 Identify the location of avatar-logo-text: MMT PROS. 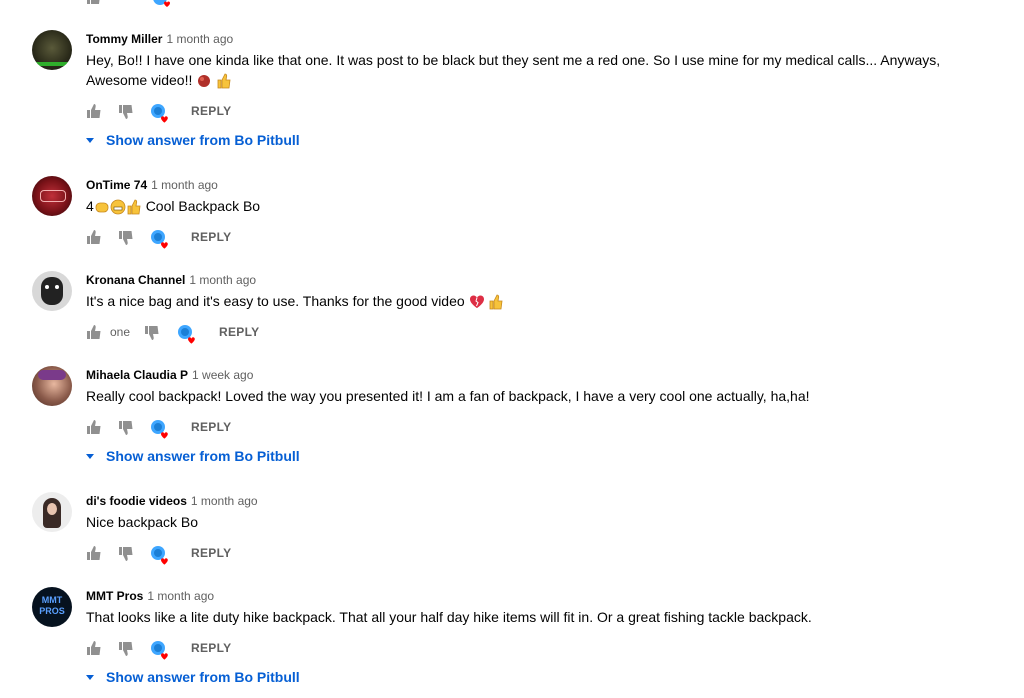
(52, 605).